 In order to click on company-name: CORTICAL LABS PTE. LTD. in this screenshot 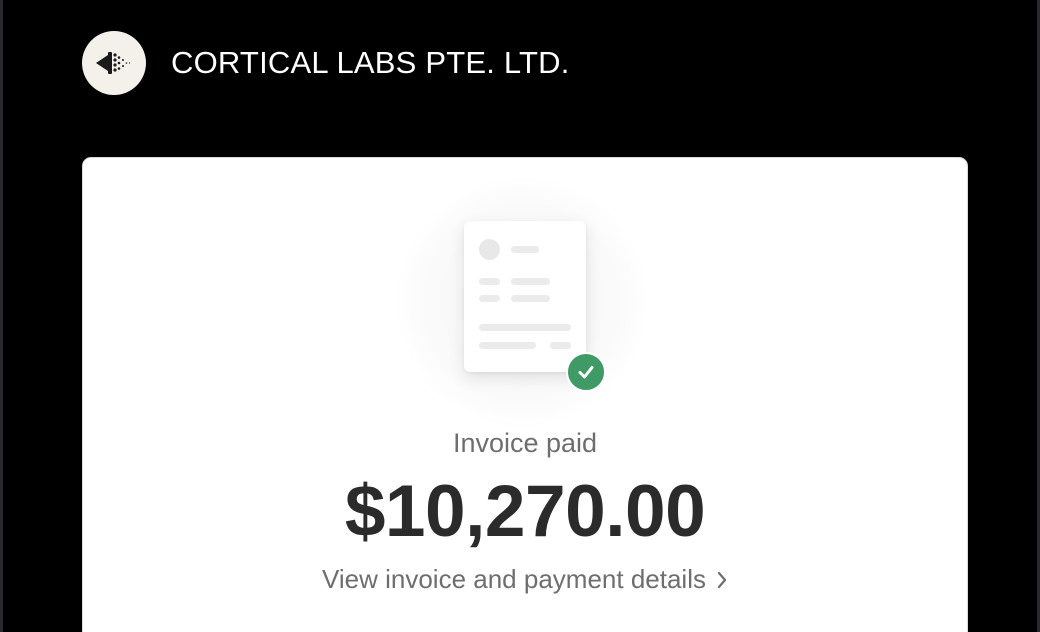, I will do `click(370, 62)`.